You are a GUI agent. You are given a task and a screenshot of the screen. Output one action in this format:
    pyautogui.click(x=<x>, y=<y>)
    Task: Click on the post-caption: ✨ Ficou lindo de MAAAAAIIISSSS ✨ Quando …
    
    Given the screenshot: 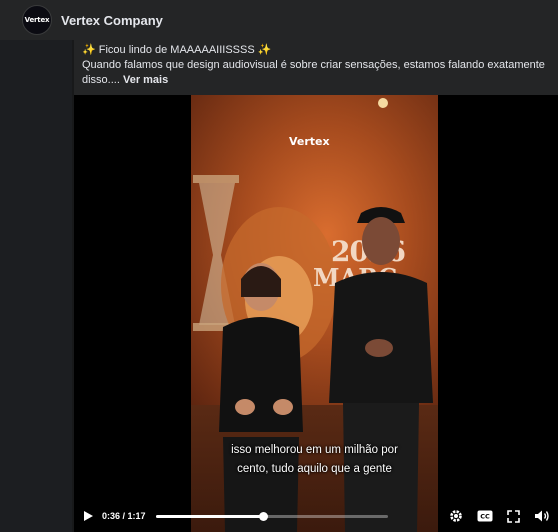 What is the action you would take?
    pyautogui.click(x=316, y=67)
    